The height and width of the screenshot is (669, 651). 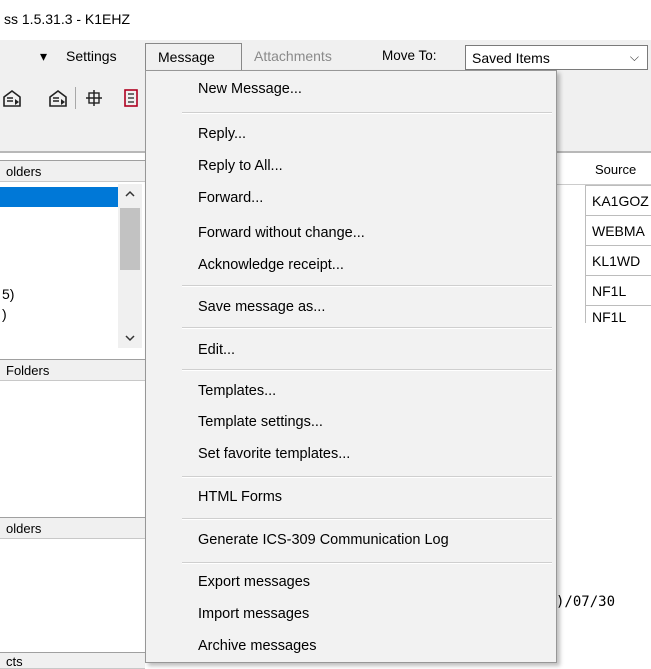 I want to click on menu-attachments: Attachments, so click(x=293, y=56).